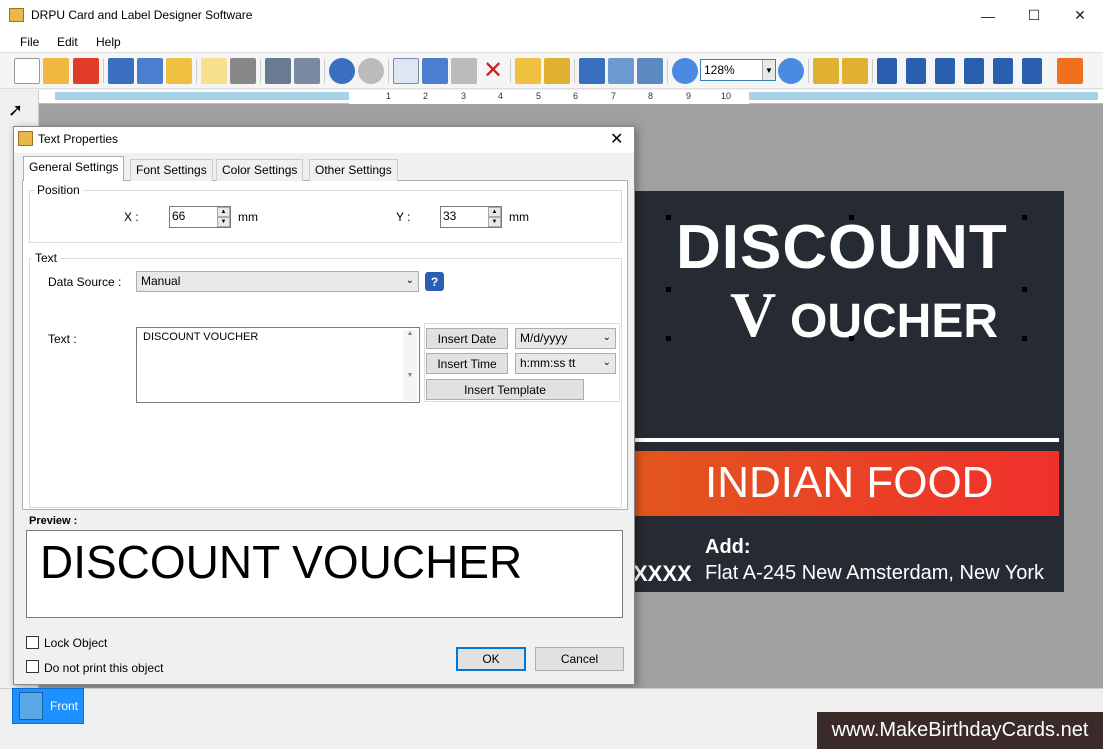  I want to click on paste-icon, so click(464, 71).